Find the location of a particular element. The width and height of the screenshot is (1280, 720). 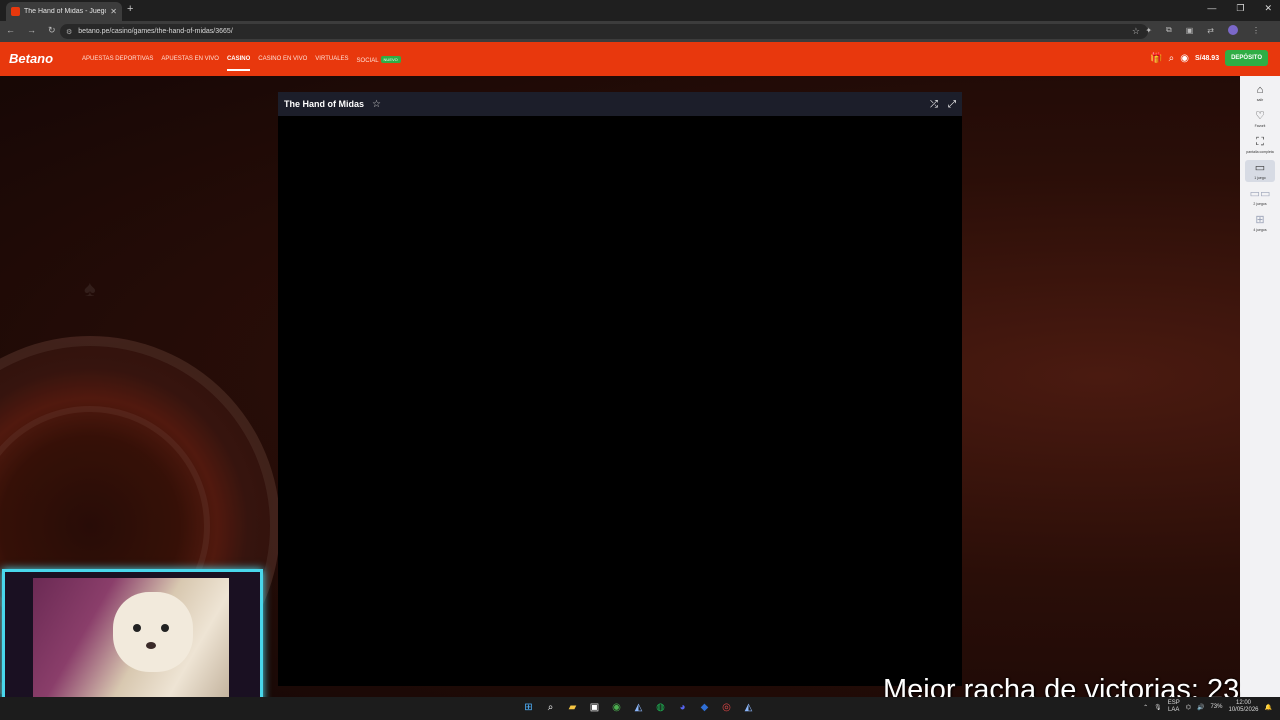

sidebar-item-2-games: ▭▭ 2 juegos is located at coordinates (1260, 197).